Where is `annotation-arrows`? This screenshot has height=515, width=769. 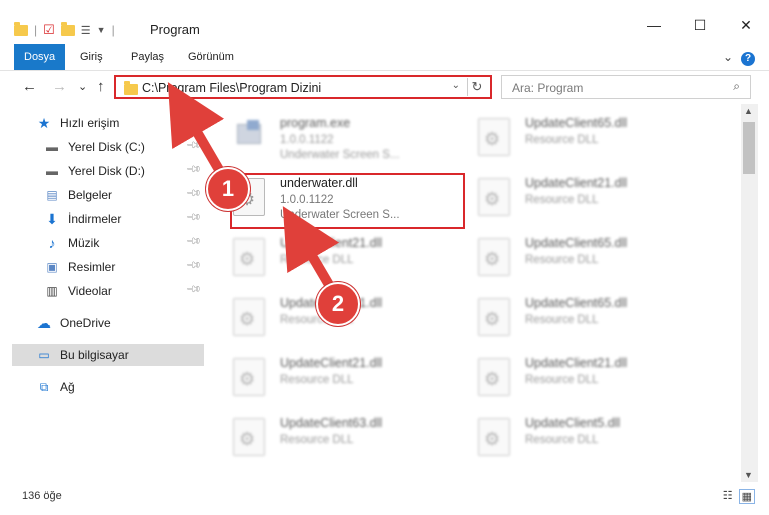
annotation-arrows is located at coordinates (253, 190).